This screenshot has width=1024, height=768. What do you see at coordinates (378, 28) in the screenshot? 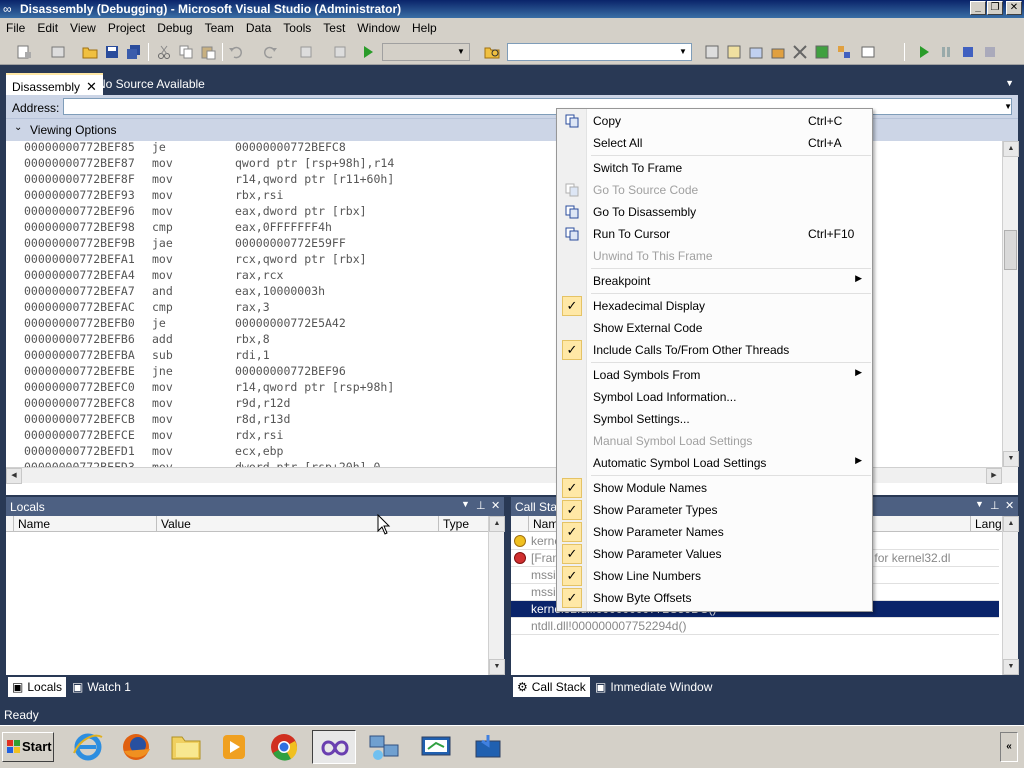
I see `menu-window: Window` at bounding box center [378, 28].